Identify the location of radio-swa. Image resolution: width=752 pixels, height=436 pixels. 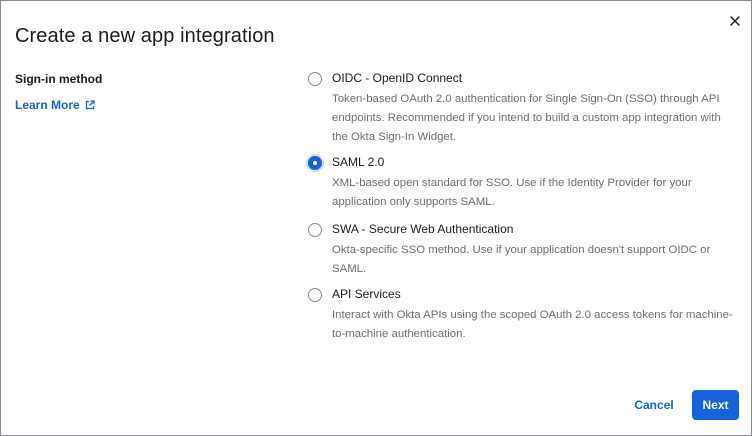
(315, 230).